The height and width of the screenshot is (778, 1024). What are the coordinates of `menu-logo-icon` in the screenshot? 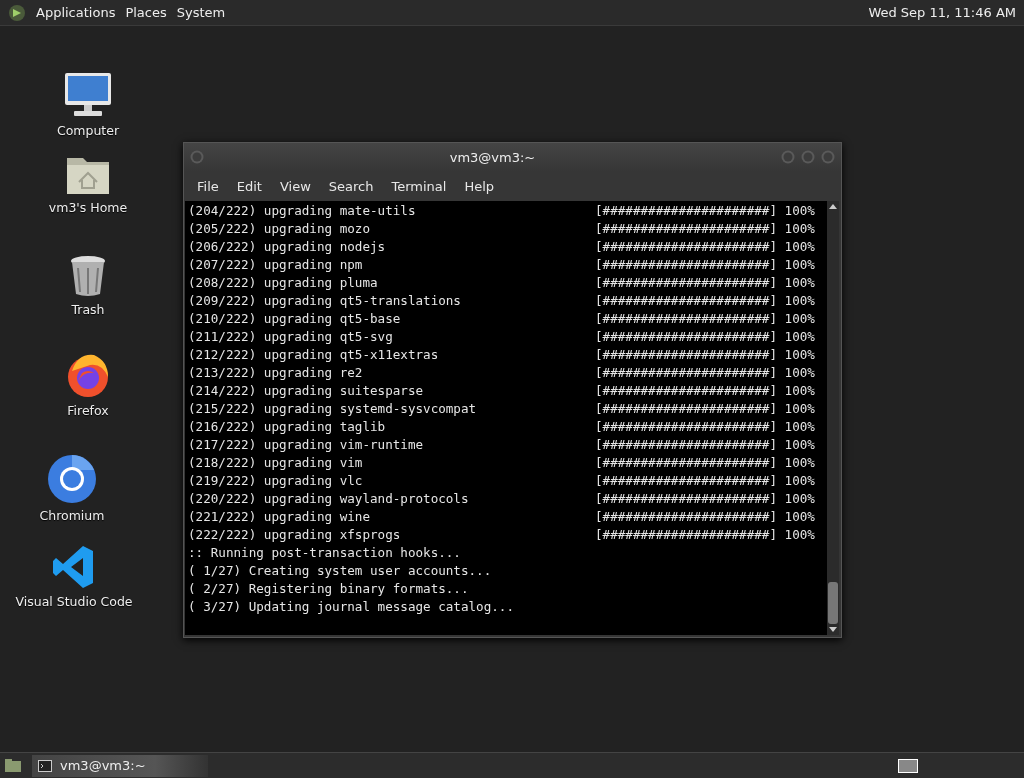 It's located at (17, 12).